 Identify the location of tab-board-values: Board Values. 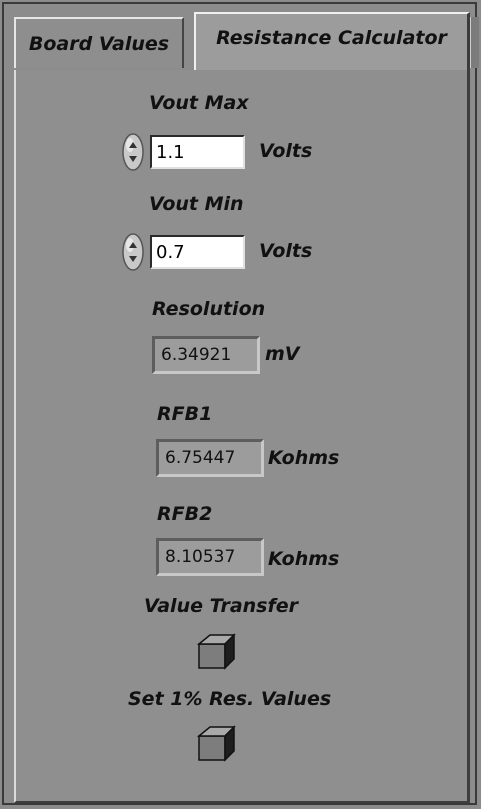
(99, 42).